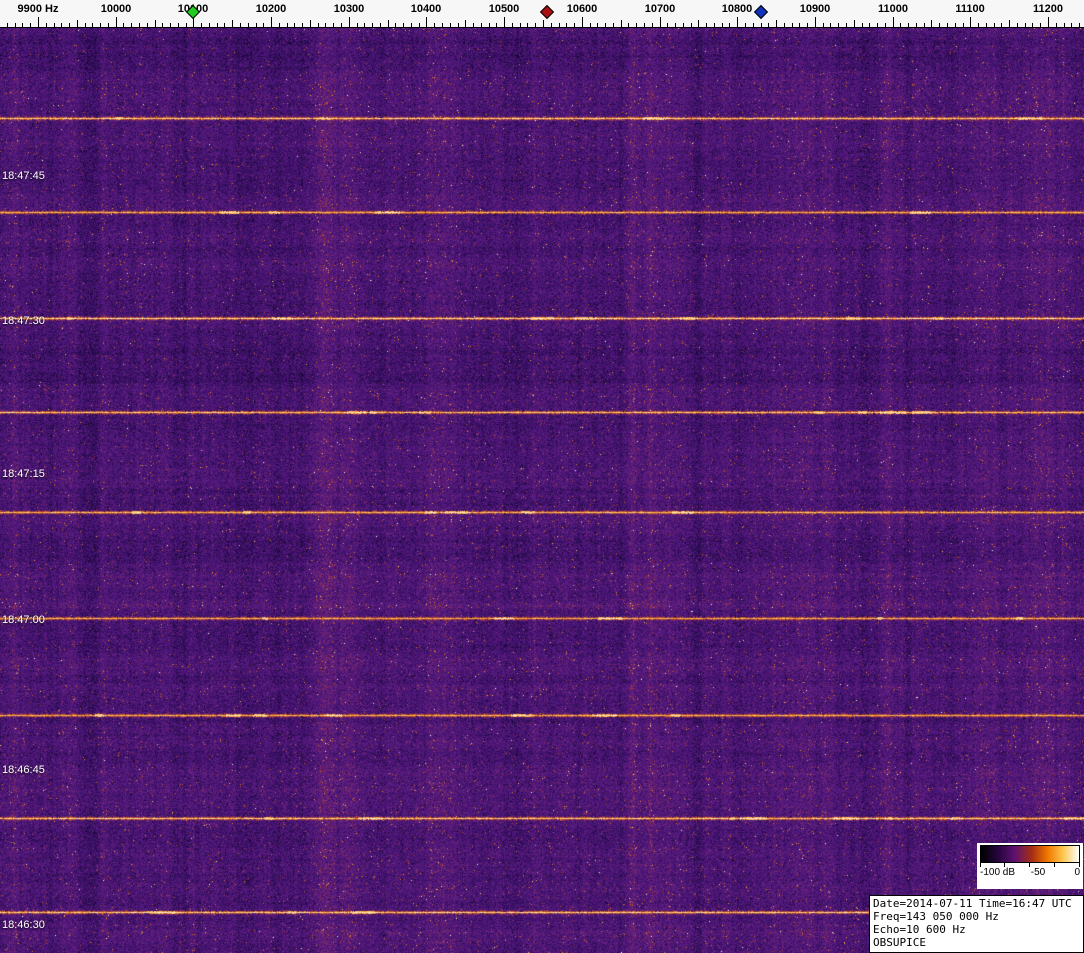  Describe the element at coordinates (23, 620) in the screenshot. I see `time-label: 18:47:00` at that location.